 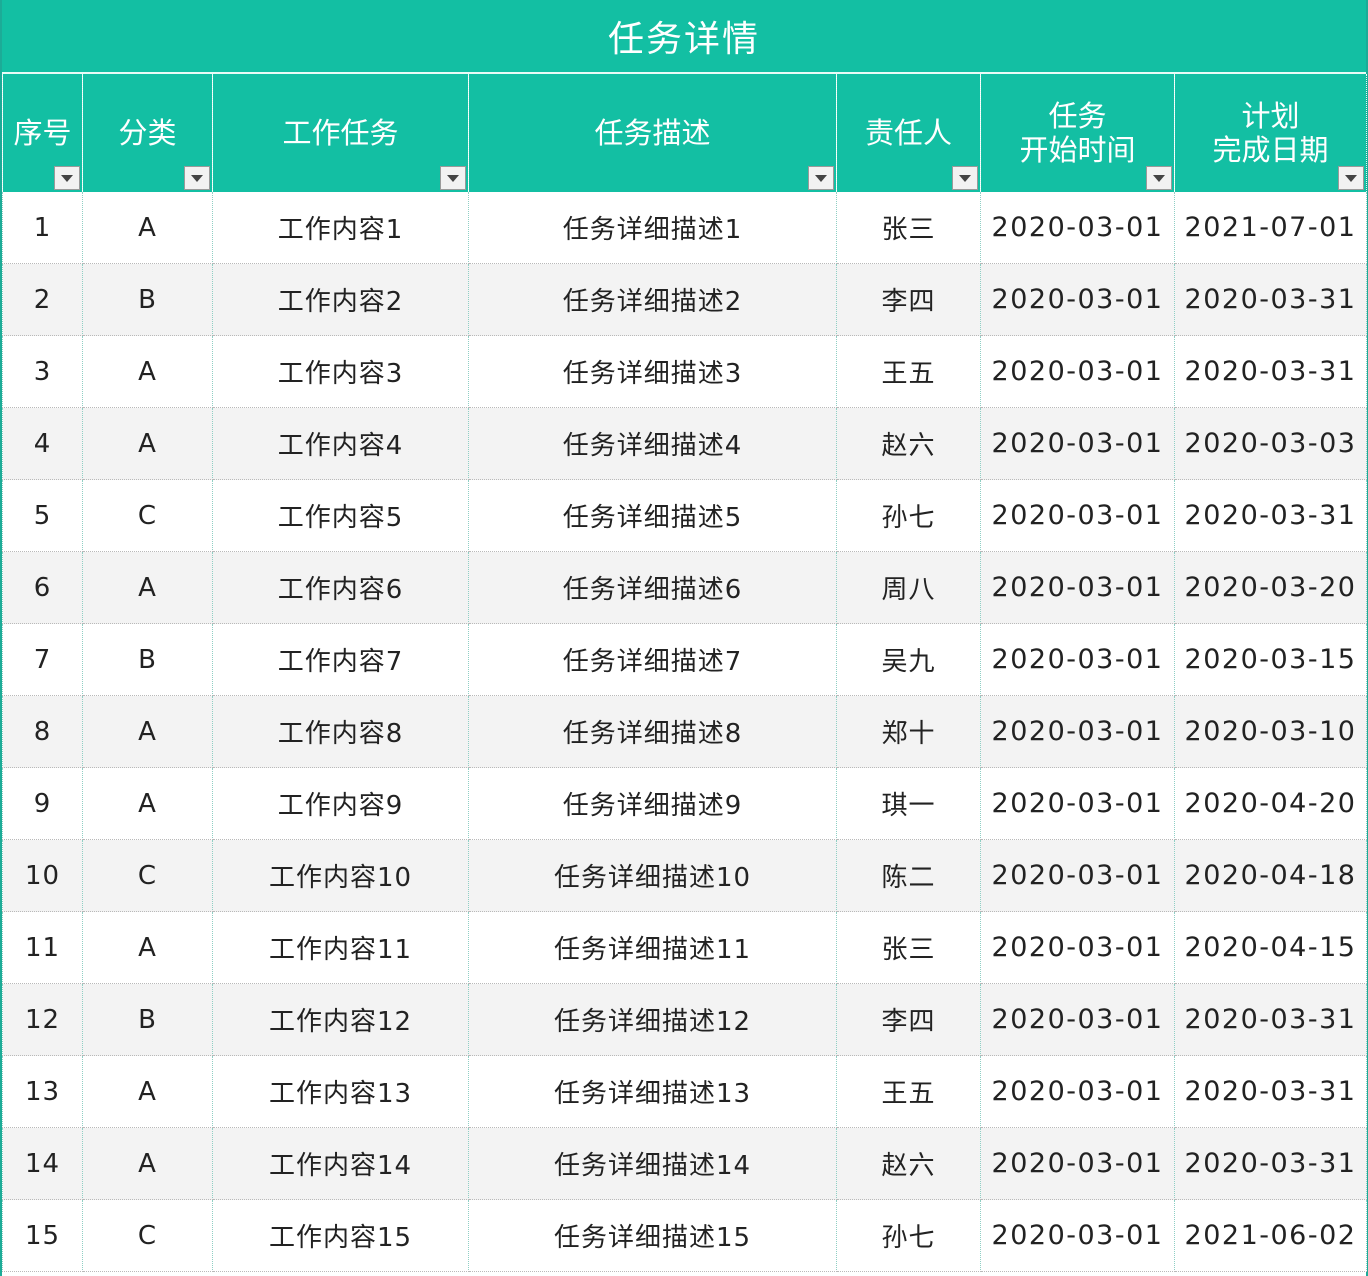 What do you see at coordinates (908, 731) in the screenshot?
I see `cell-owner: 郑十` at bounding box center [908, 731].